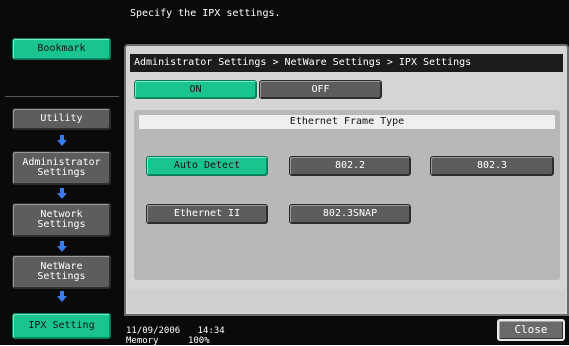 This screenshot has height=346, width=569. I want to click on status-info: 11/09/2006 14:34 Memory 100%, so click(175, 336).